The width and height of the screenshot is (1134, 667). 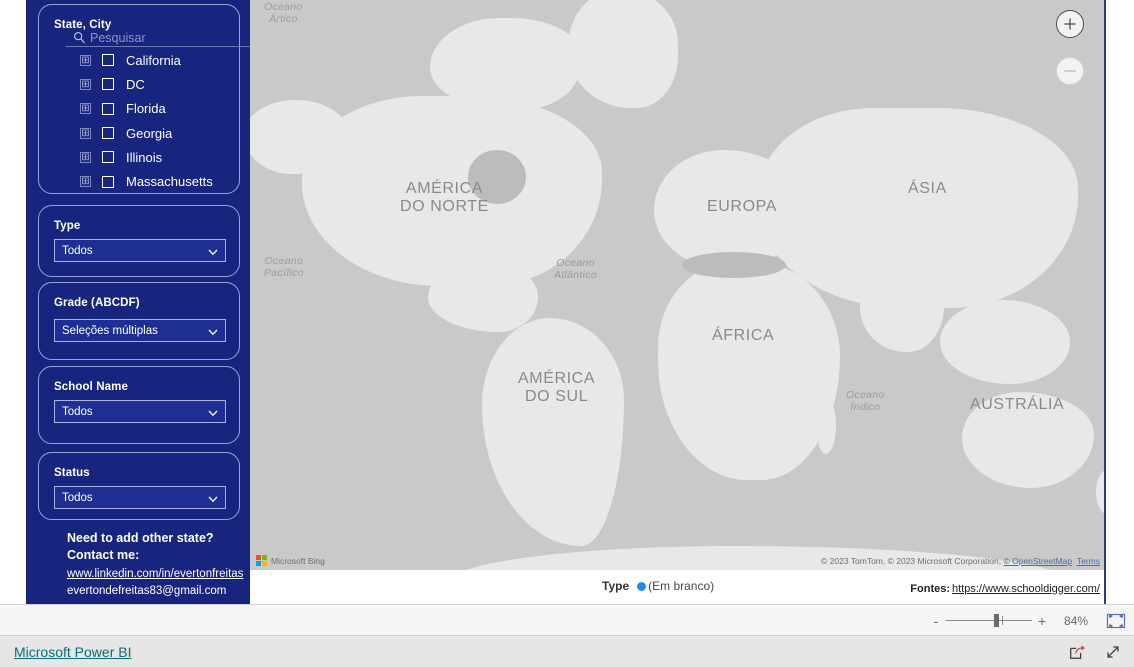 What do you see at coordinates (1037, 561) in the screenshot?
I see `openstreetmap-link: © OpenStreetMap` at bounding box center [1037, 561].